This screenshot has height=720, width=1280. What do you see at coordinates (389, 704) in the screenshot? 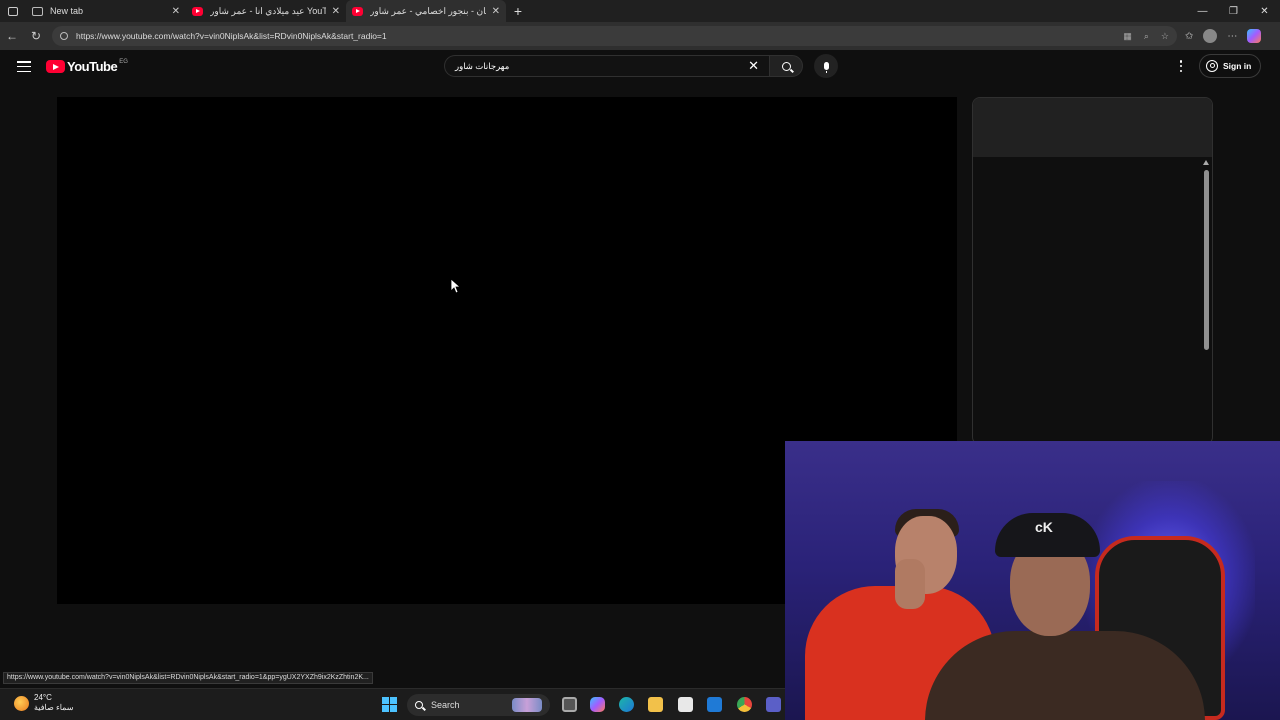
I see `windows-start-icon` at bounding box center [389, 704].